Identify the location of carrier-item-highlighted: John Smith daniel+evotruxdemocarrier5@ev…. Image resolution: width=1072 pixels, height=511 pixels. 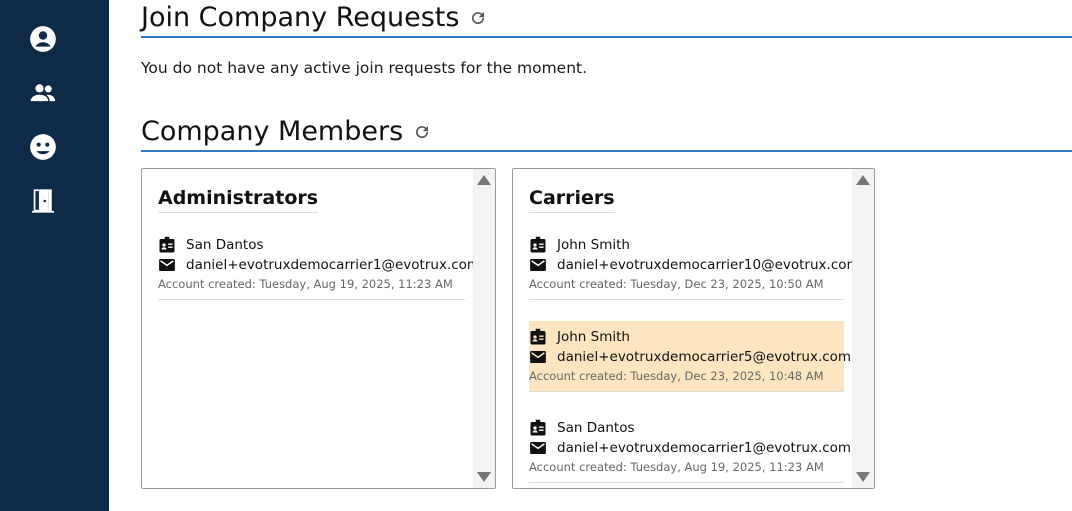
(690, 356).